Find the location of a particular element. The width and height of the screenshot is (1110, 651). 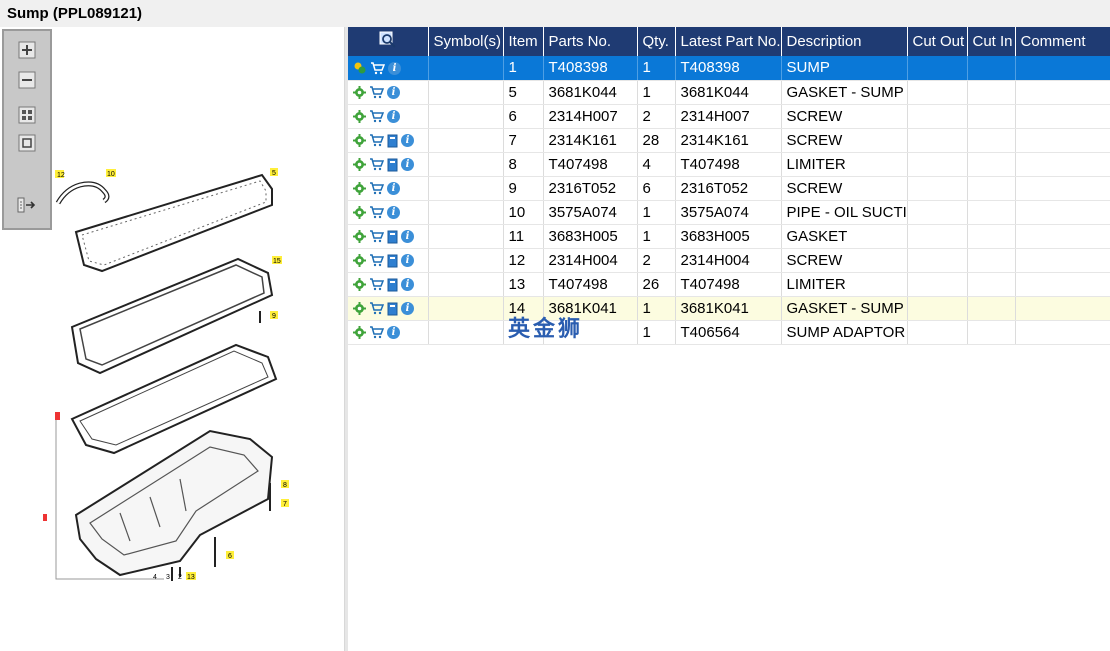

table-row: i103575A07413575A074PIPE - OIL SUCTION is located at coordinates (729, 212).